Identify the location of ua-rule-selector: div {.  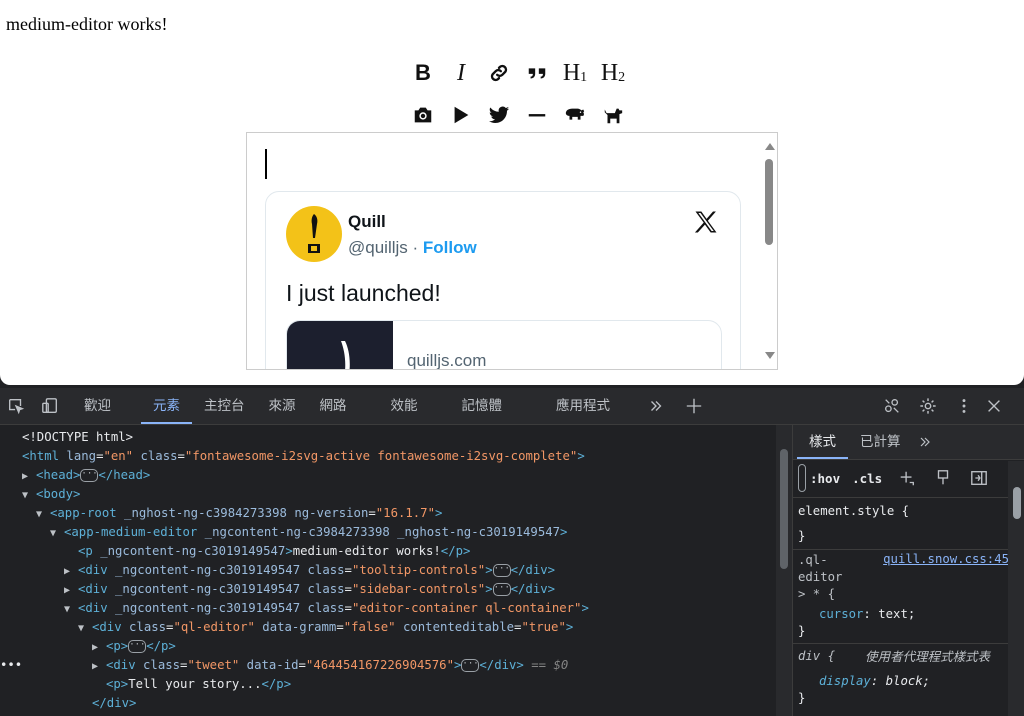
(816, 656).